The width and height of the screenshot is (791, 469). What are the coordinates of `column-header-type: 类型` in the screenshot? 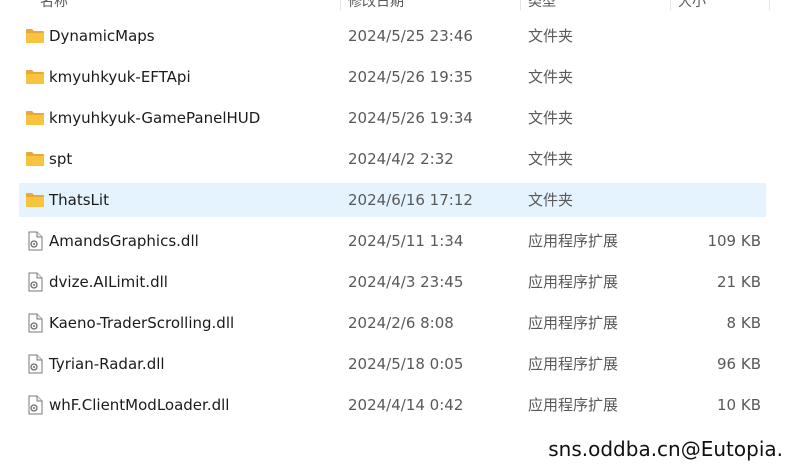 It's located at (542, 5).